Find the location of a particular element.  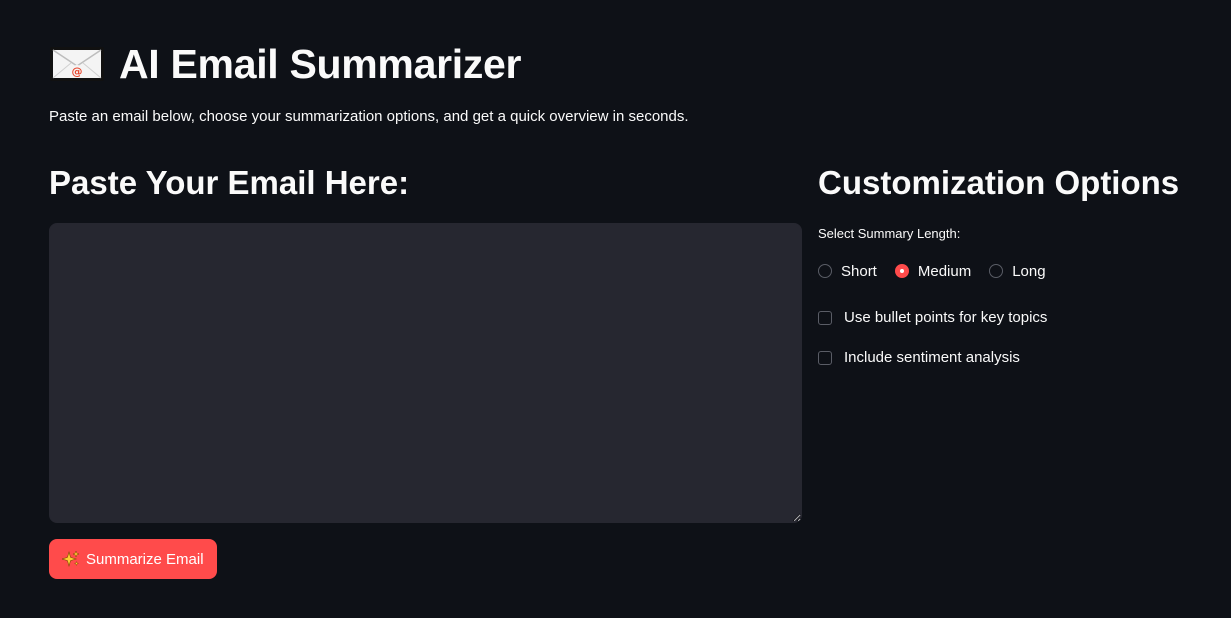

radio-medium-label: Medium is located at coordinates (944, 271).